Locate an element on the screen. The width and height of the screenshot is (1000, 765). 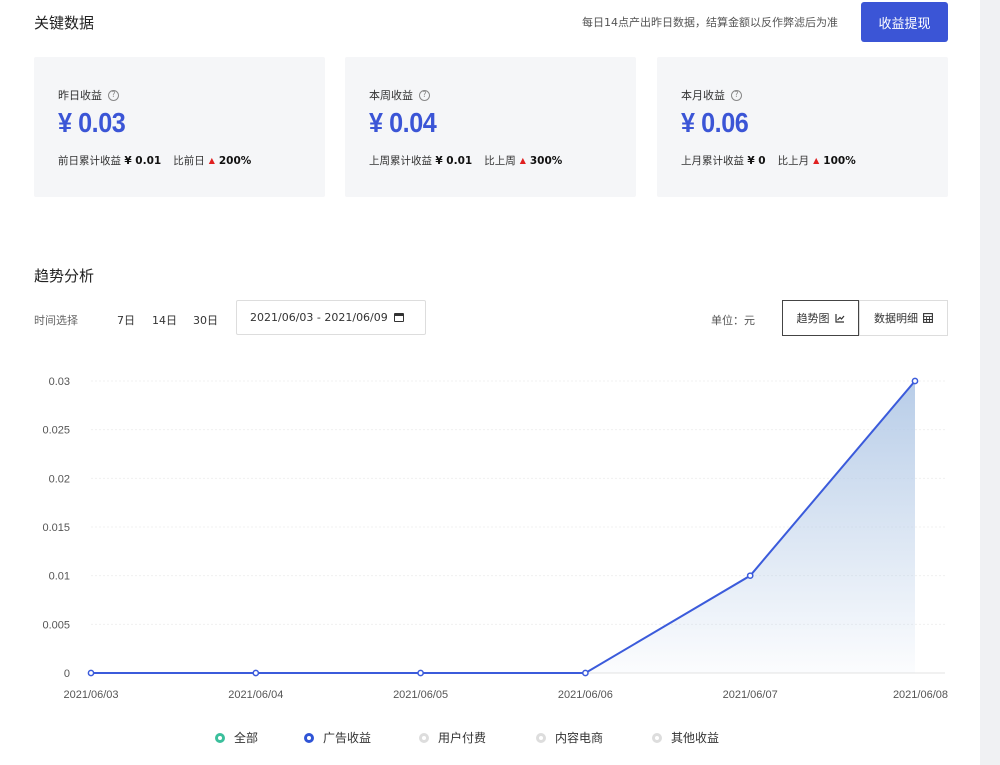
y-tick-label: 0.03 is located at coordinates (59, 382).